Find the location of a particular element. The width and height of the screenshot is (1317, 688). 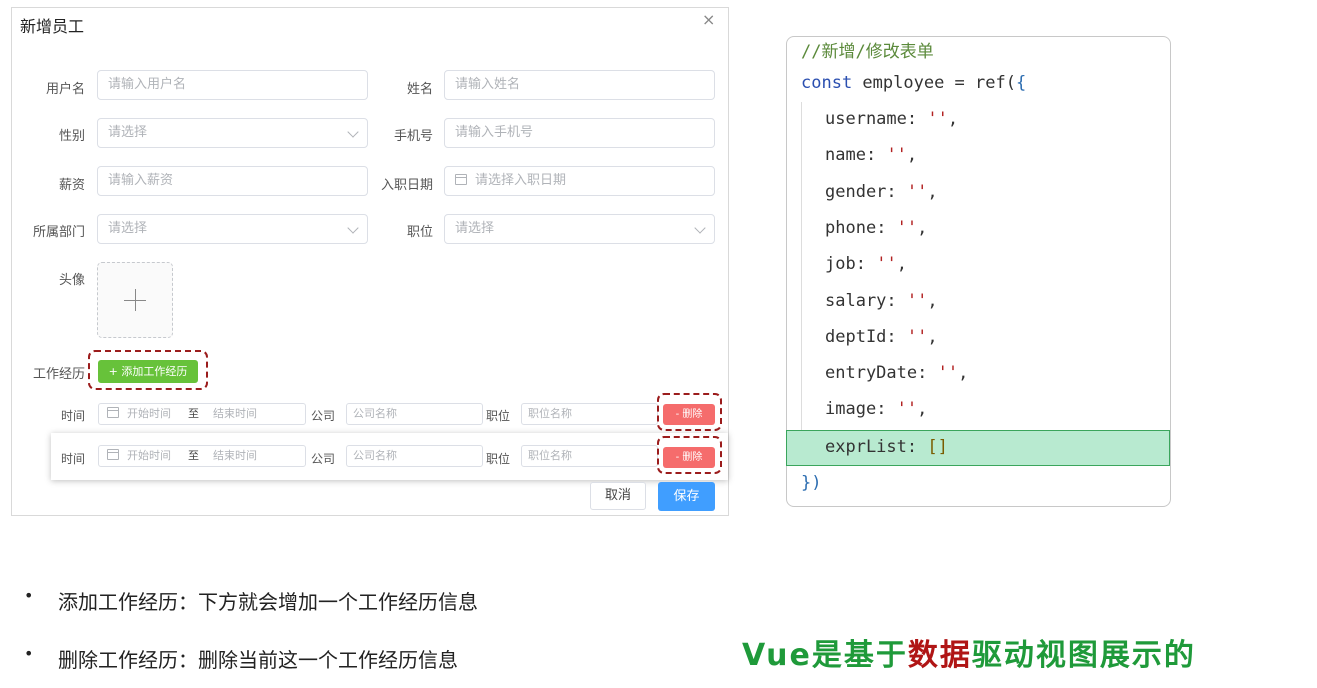

bullet-text: 删除工作经历：删除当前这一个工作经历信息 is located at coordinates (258, 660).